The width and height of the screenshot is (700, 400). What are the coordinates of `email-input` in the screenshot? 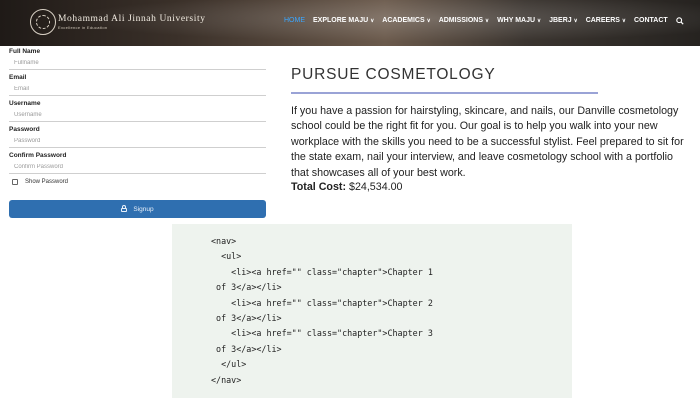 It's located at (137, 89).